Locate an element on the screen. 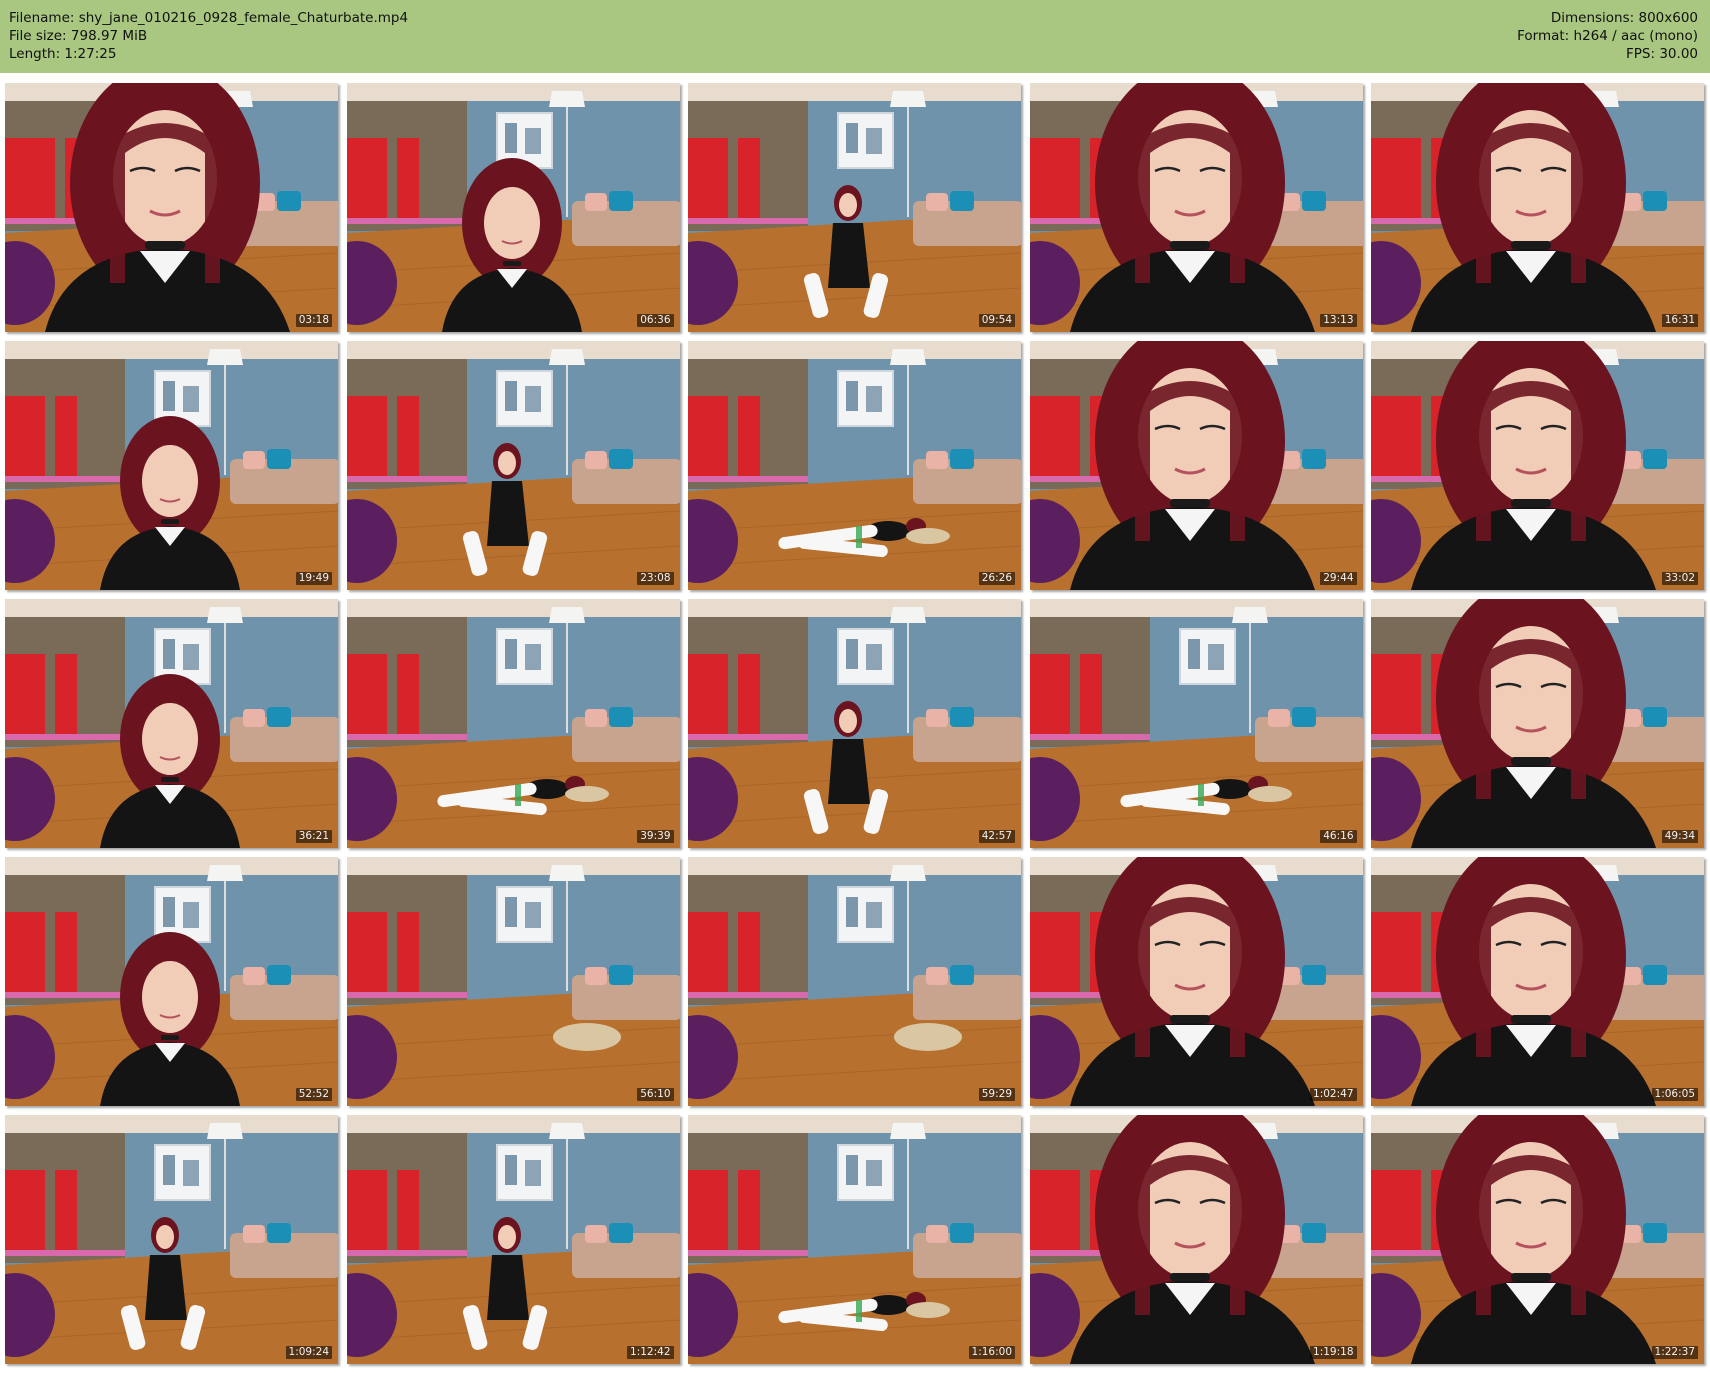 Image resolution: width=1710 pixels, height=1373 pixels. timestamp-label: 1:16:00 is located at coordinates (991, 1352).